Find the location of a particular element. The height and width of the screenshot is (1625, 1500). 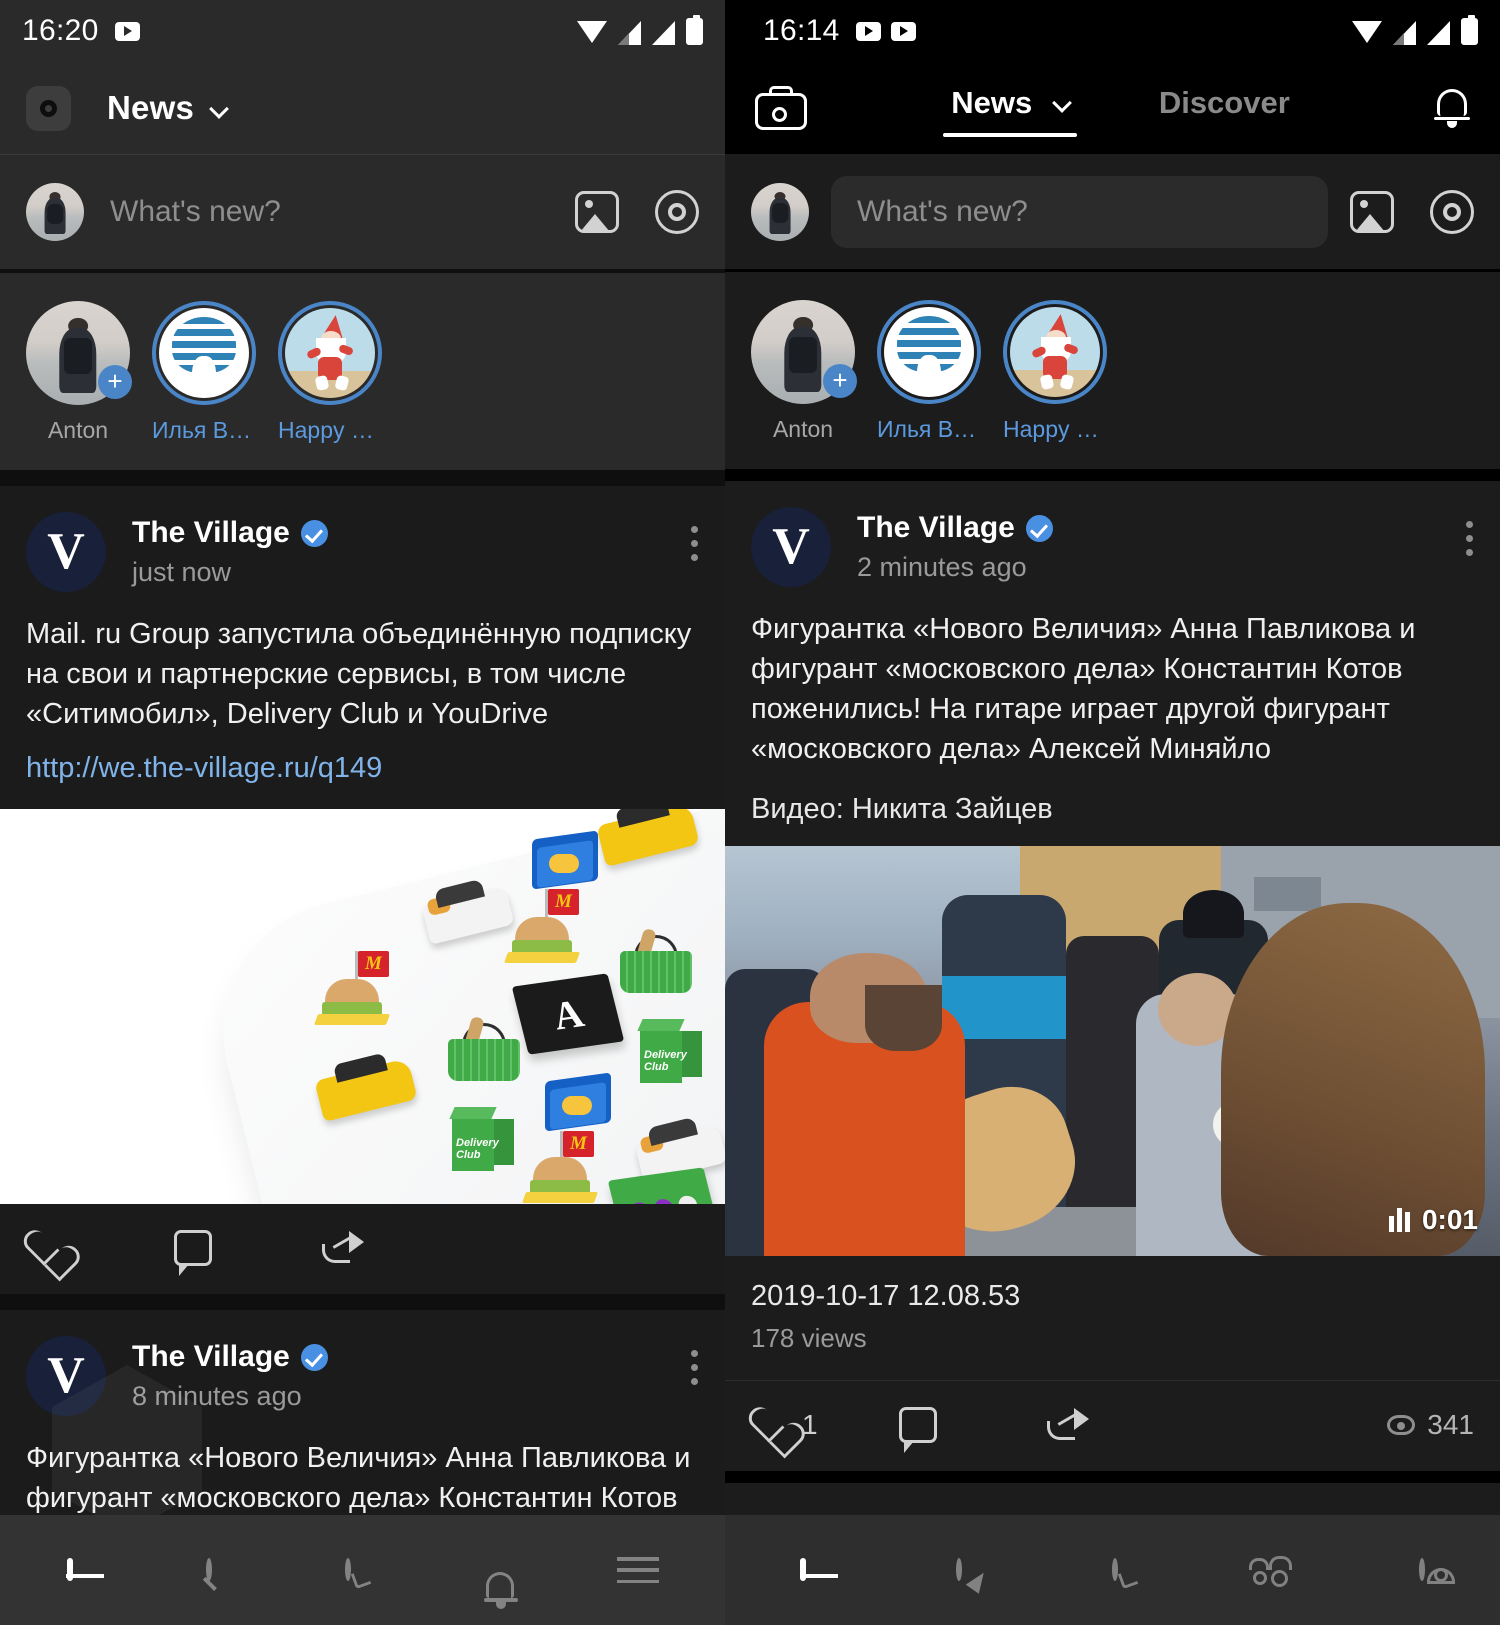

tab-discover: Discover is located at coordinates (1224, 108).